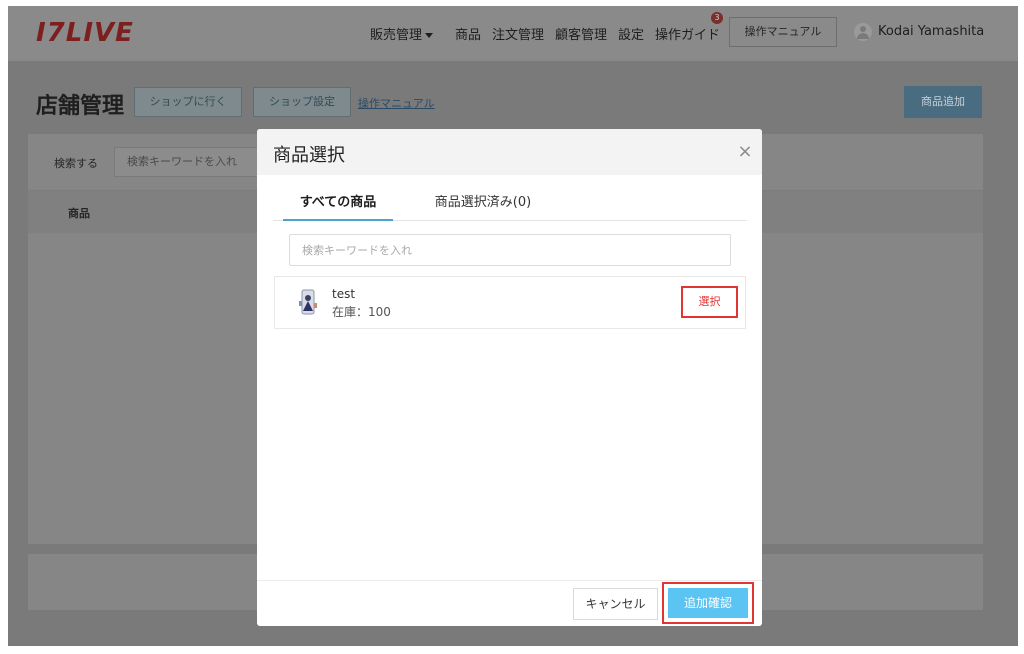 The width and height of the screenshot is (1024, 654). Describe the element at coordinates (76, 163) in the screenshot. I see `search-label: 検索する` at that location.